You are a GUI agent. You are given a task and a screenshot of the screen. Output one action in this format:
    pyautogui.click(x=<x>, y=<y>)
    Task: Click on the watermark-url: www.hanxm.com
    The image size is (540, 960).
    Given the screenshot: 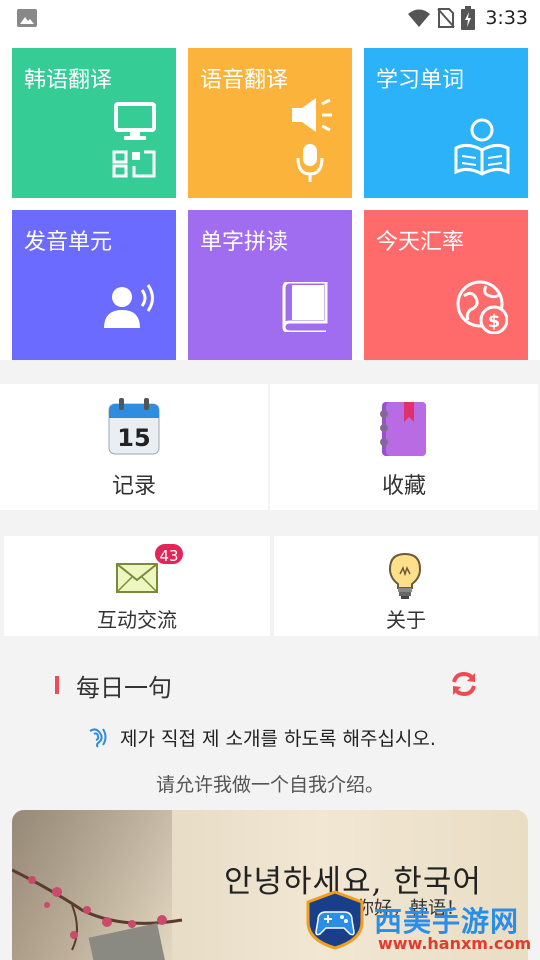 What is the action you would take?
    pyautogui.click(x=455, y=943)
    